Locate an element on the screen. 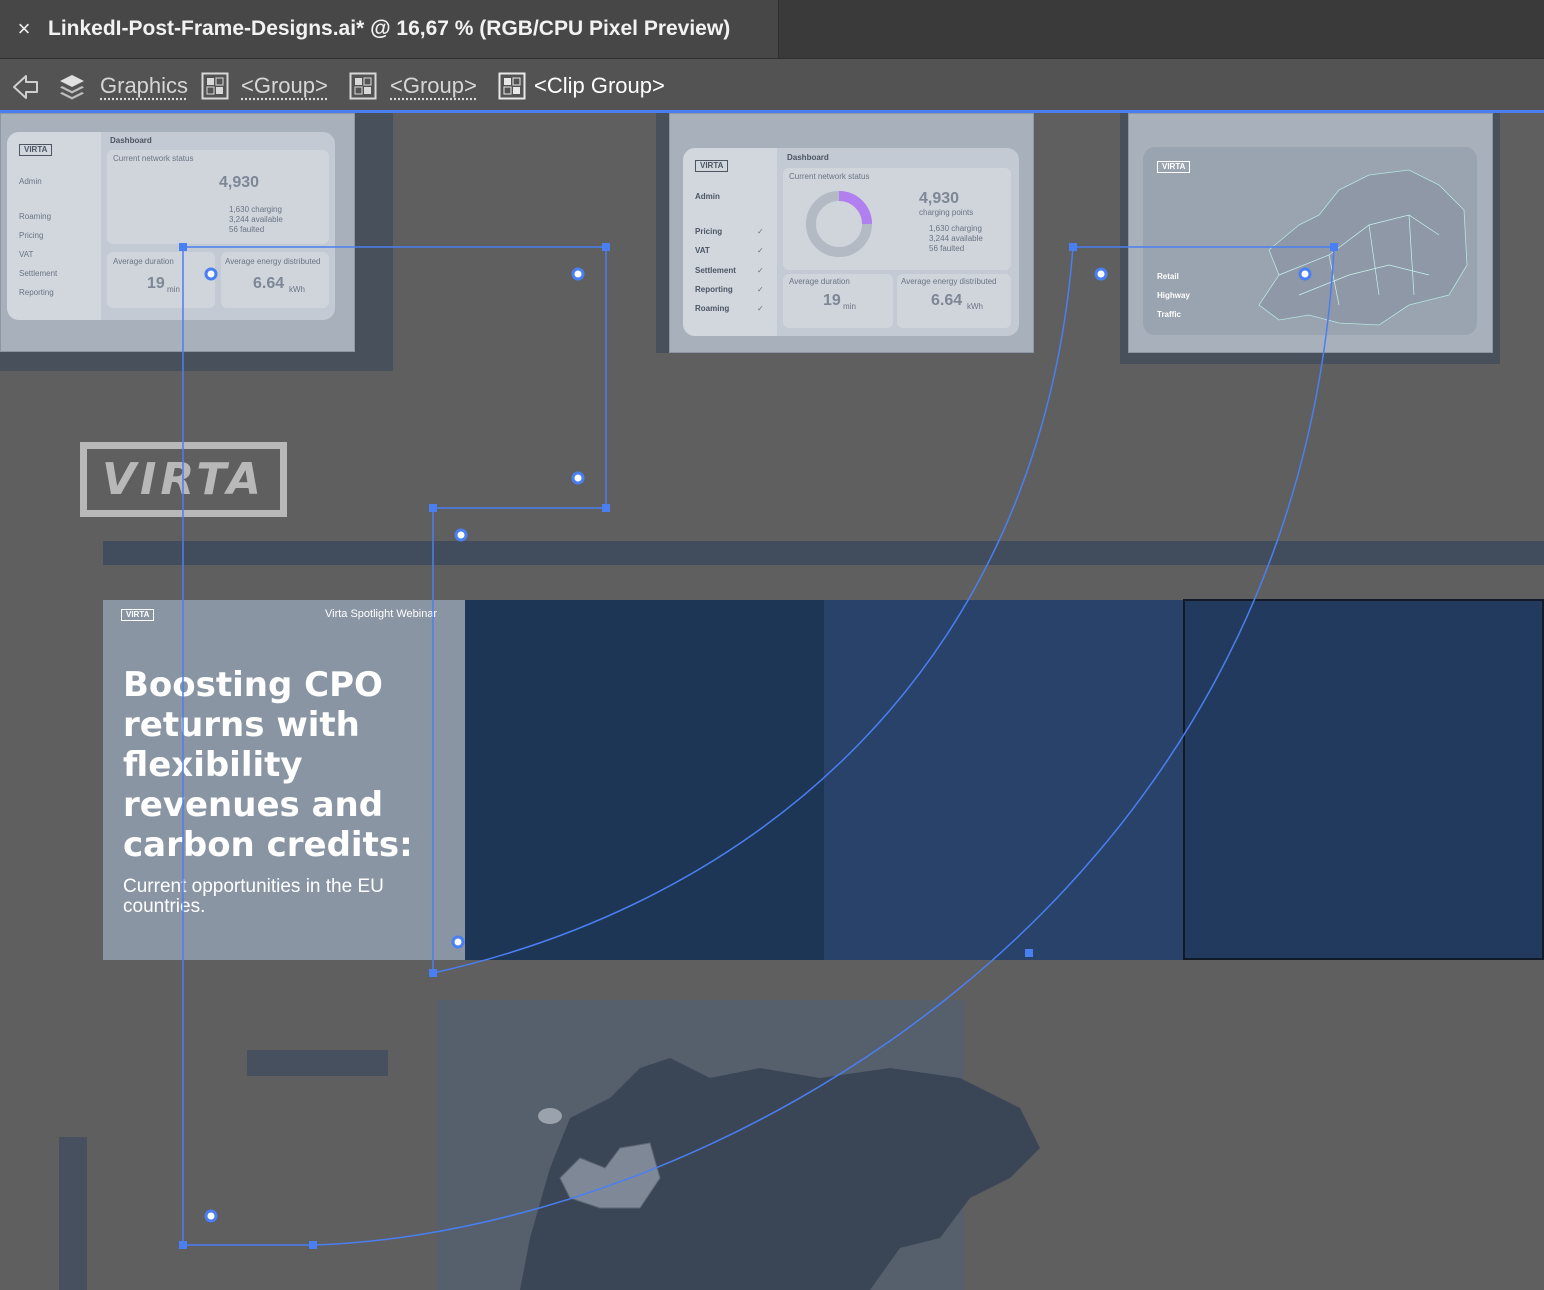 The image size is (1544, 1290). breadcrumb-graphics: Graphics is located at coordinates (144, 86).